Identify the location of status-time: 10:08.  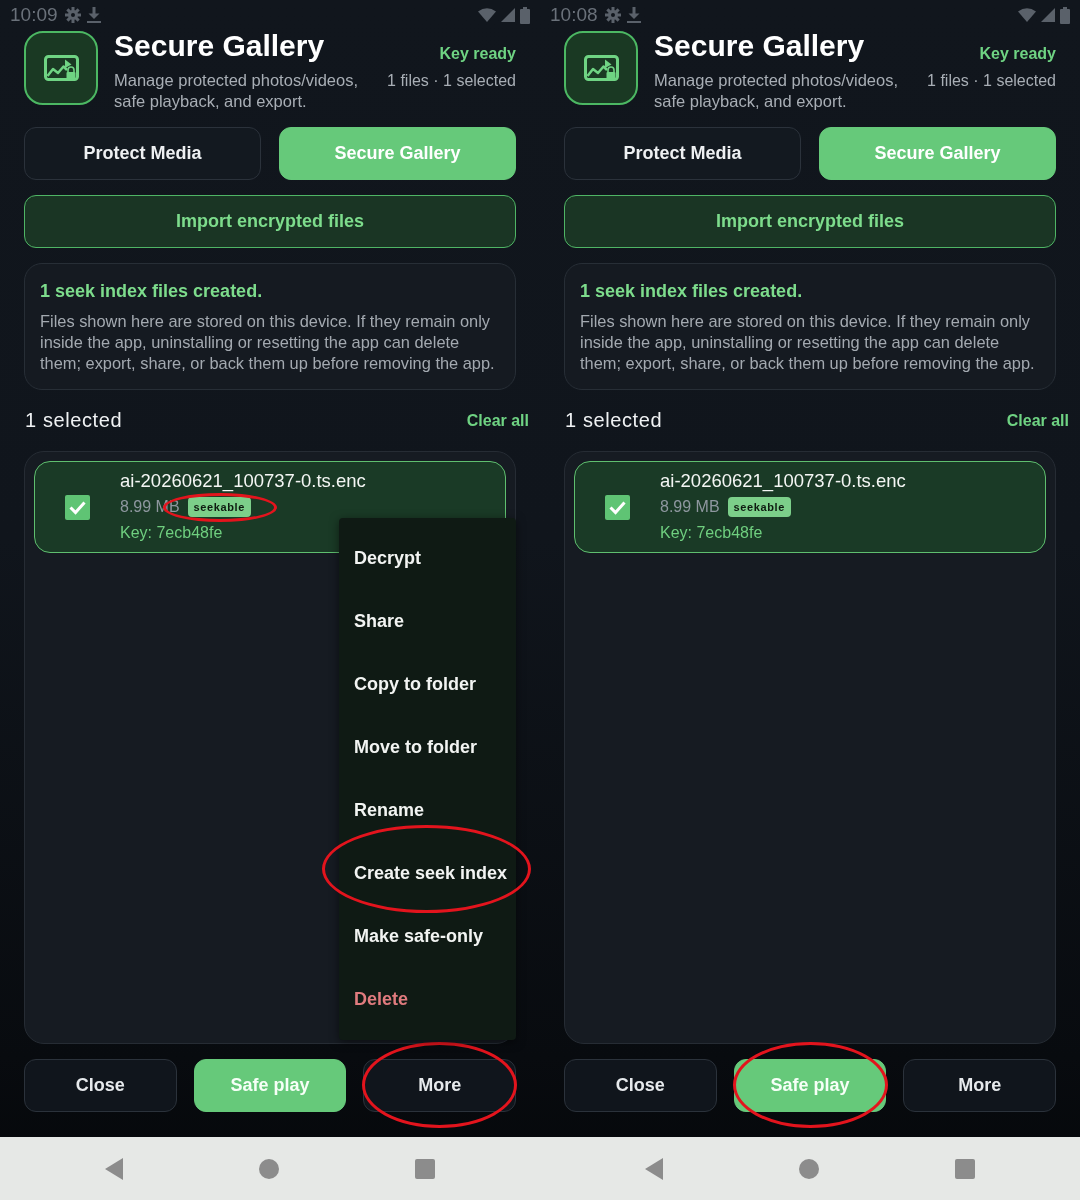
(574, 15).